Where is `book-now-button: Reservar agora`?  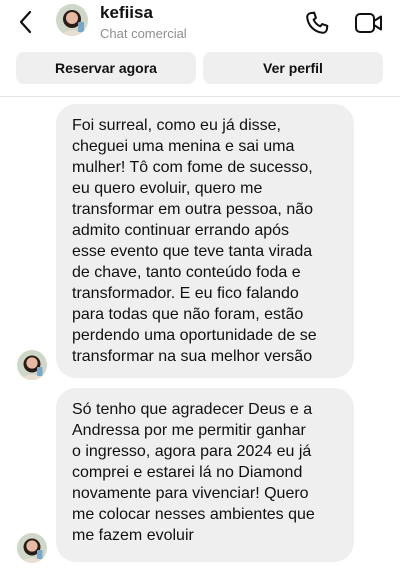
book-now-button: Reservar agora is located at coordinates (106, 68).